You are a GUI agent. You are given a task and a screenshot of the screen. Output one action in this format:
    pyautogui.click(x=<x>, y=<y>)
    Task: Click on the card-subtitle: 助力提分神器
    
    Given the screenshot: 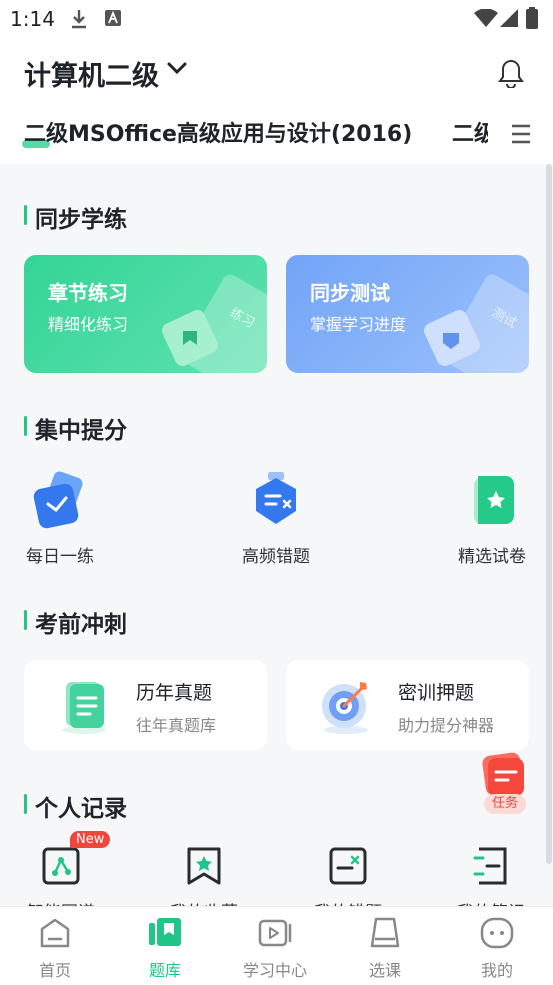 What is the action you would take?
    pyautogui.click(x=446, y=725)
    